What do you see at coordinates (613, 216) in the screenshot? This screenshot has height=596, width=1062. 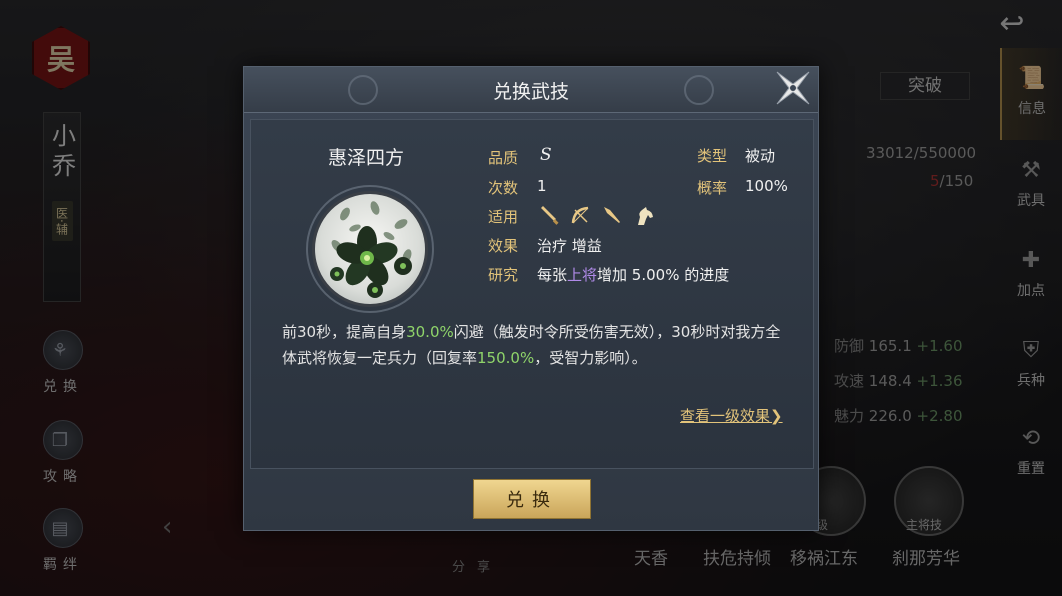 I see `spear-icon` at bounding box center [613, 216].